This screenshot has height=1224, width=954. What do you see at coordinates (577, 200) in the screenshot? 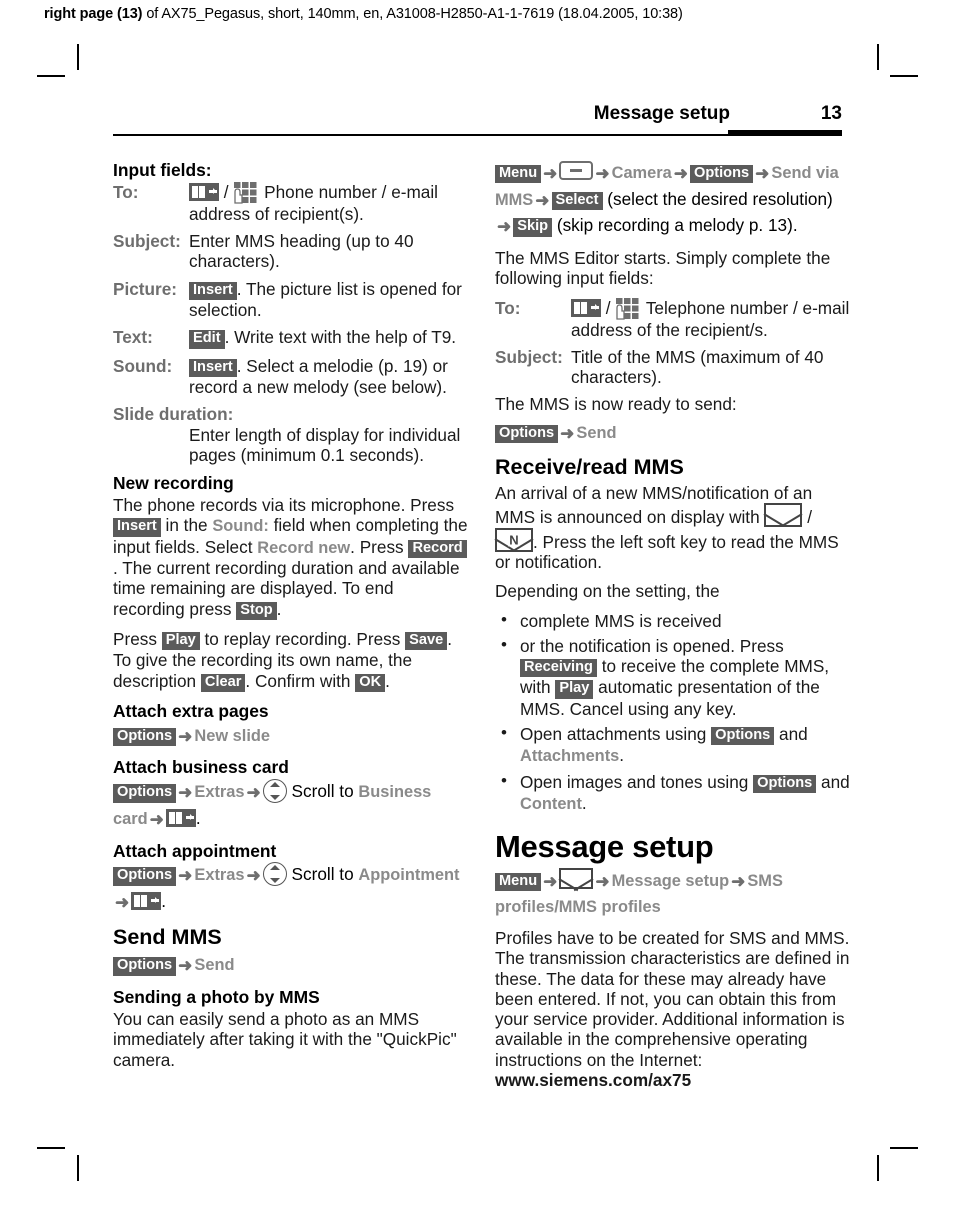
I see `softkey-select: Select` at bounding box center [577, 200].